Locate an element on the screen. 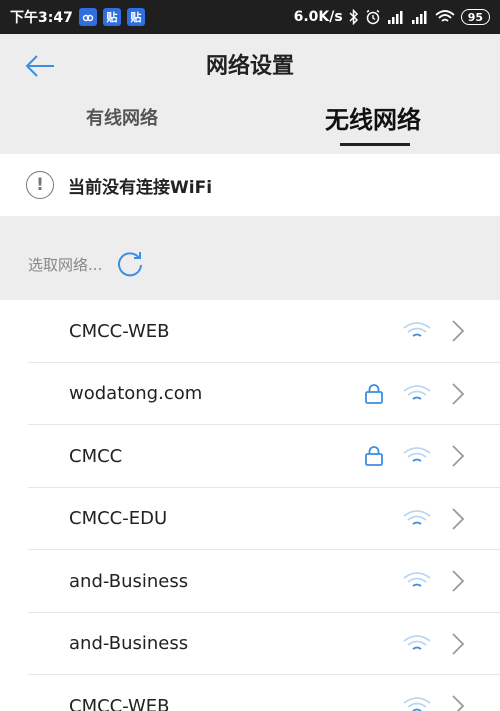 This screenshot has width=500, height=711. refresh-icon is located at coordinates (130, 264).